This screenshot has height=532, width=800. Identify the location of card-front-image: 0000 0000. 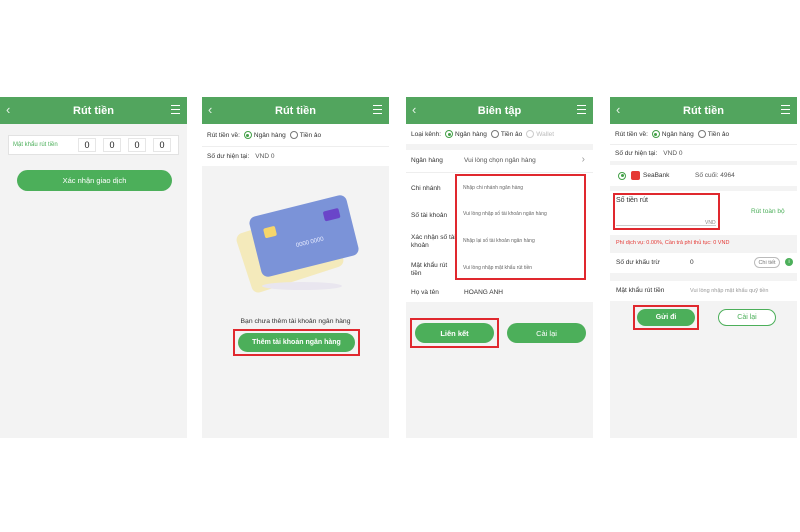
(304, 236).